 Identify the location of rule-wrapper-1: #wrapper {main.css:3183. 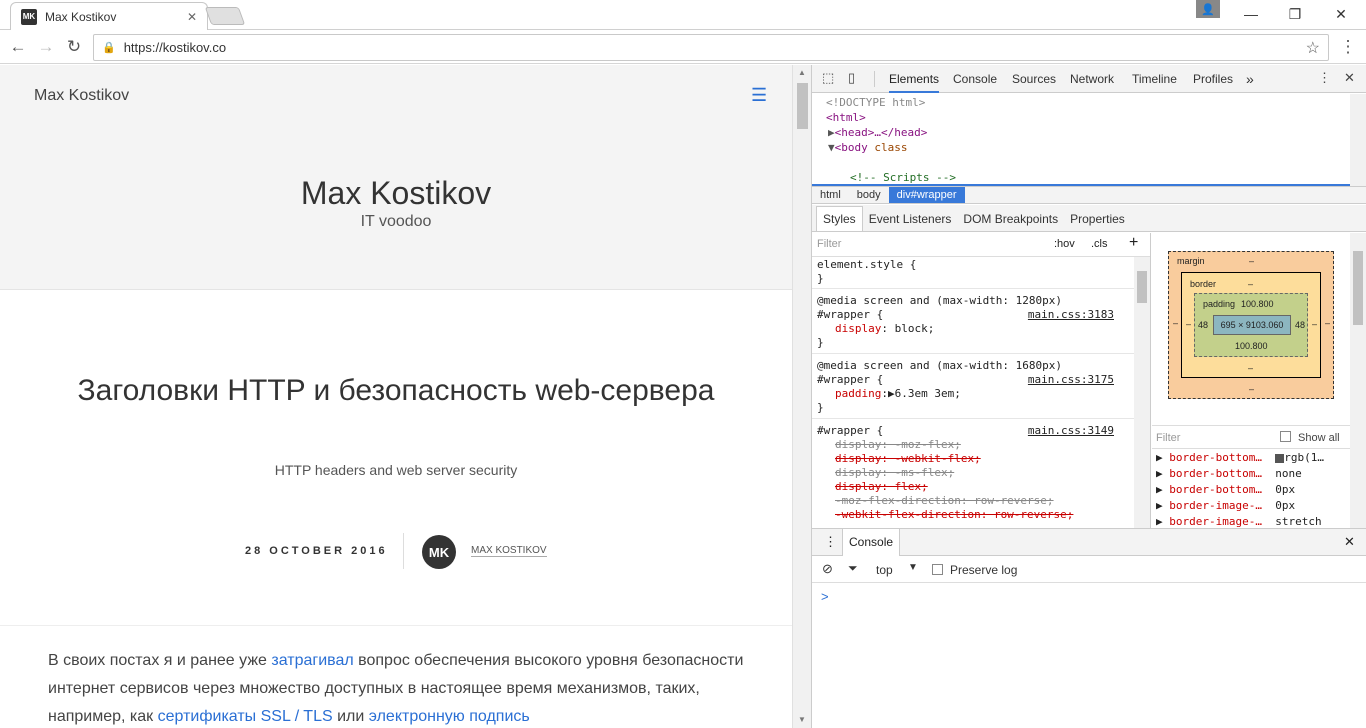
(975, 315).